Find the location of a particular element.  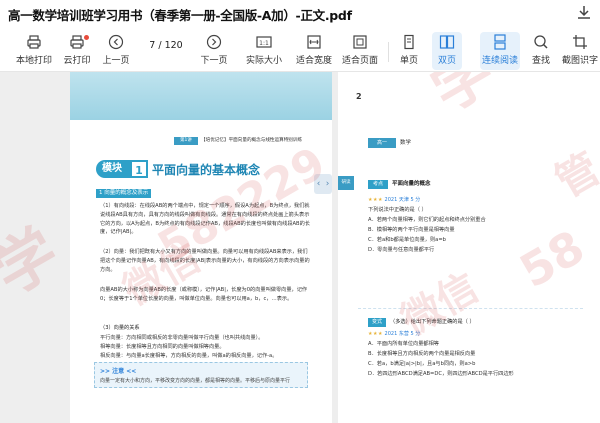

find-button: 查找 is located at coordinates (541, 51).